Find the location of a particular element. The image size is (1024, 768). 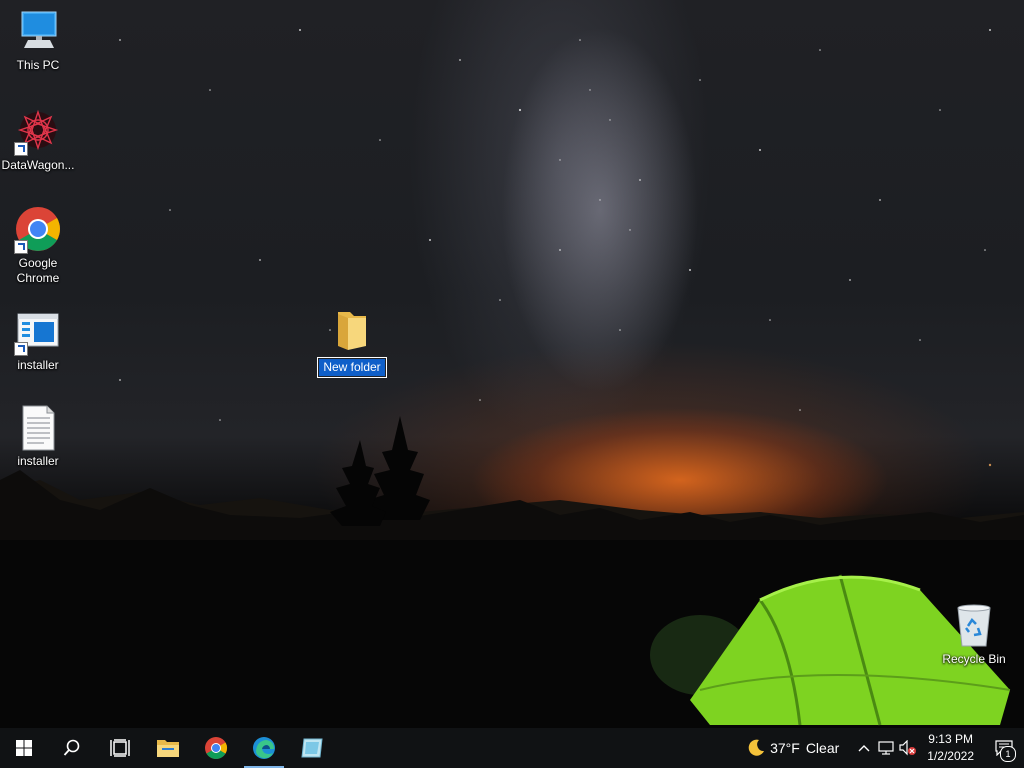

network-button is located at coordinates (886, 748).